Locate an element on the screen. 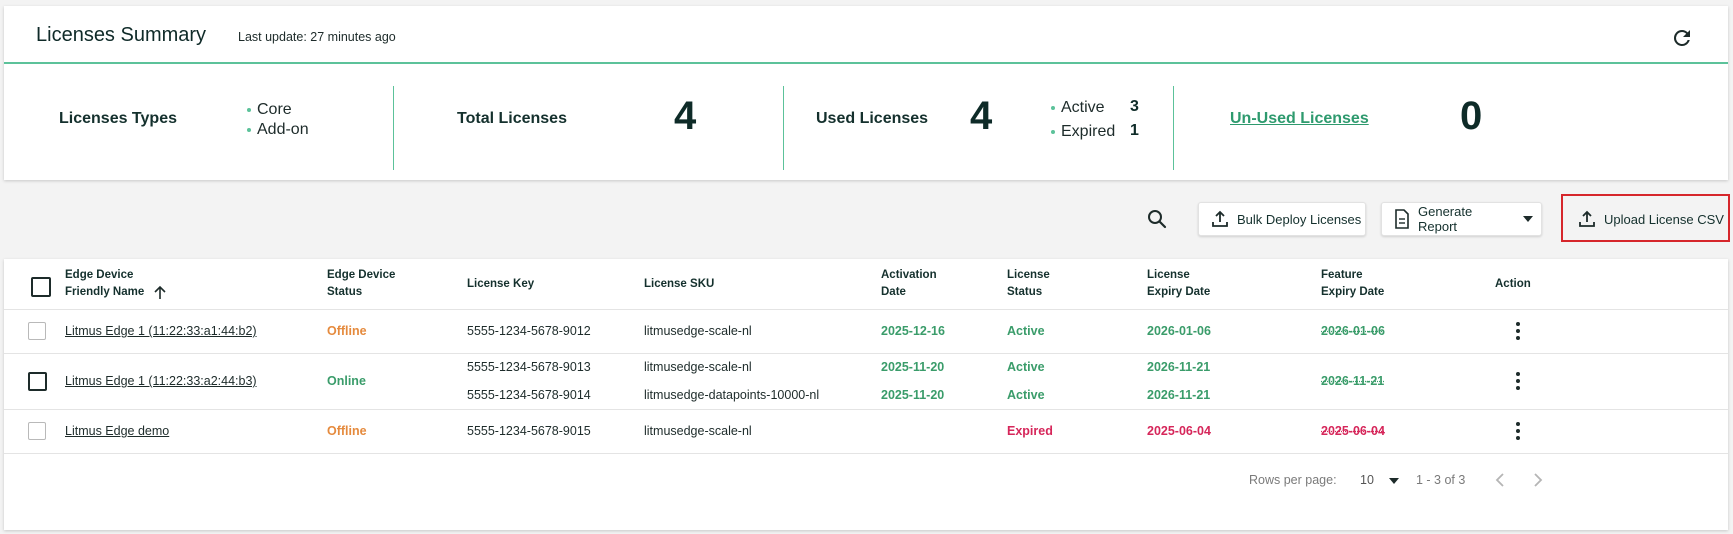 The image size is (1733, 534). header-license-key: License Key is located at coordinates (500, 284).